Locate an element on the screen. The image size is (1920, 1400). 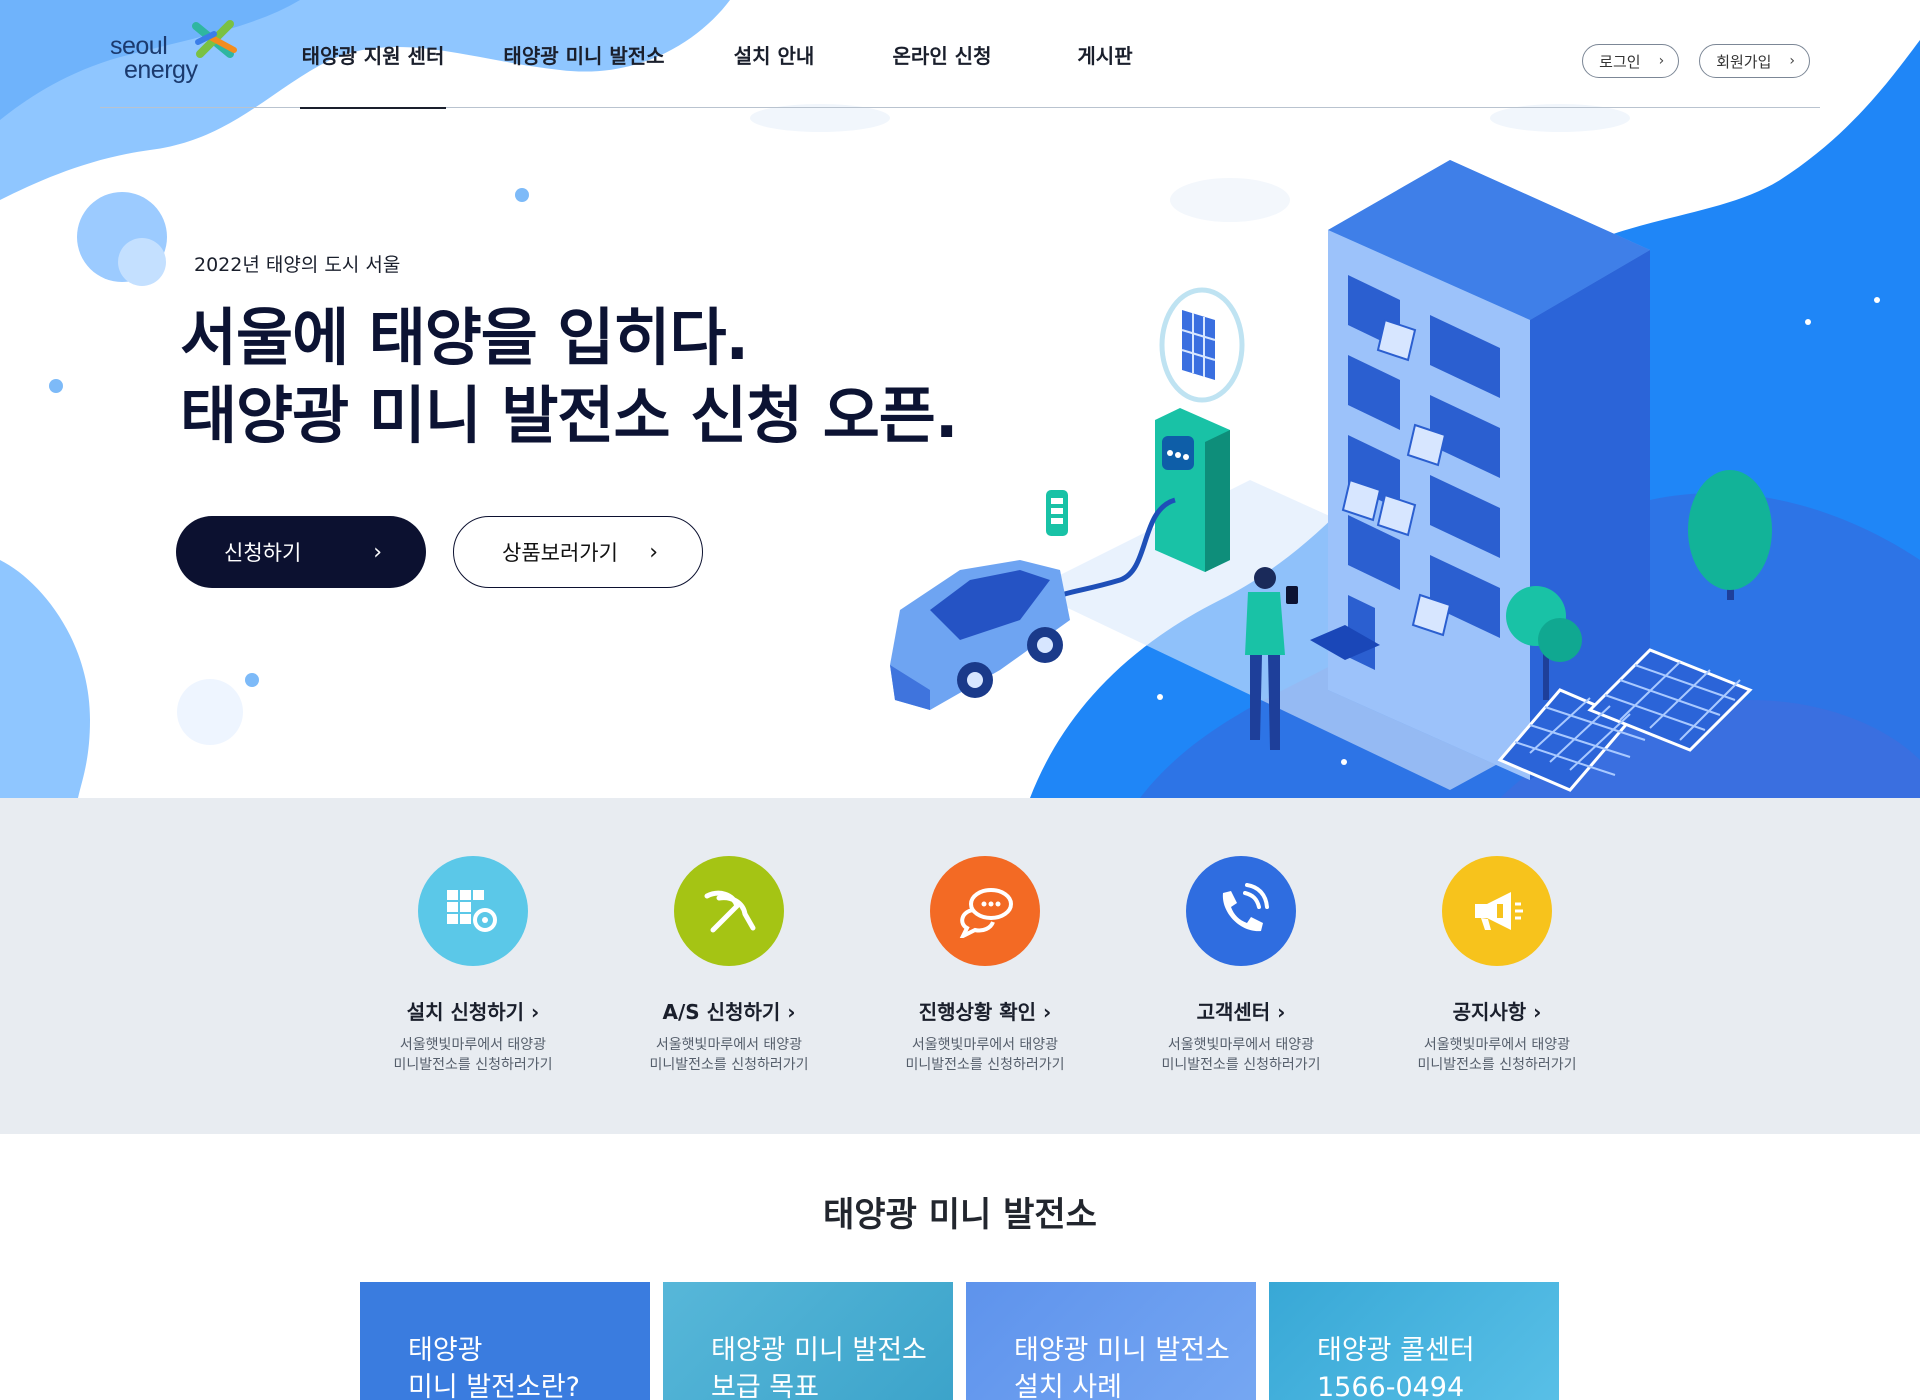
nav-label: 설치 안내 is located at coordinates (774, 55).